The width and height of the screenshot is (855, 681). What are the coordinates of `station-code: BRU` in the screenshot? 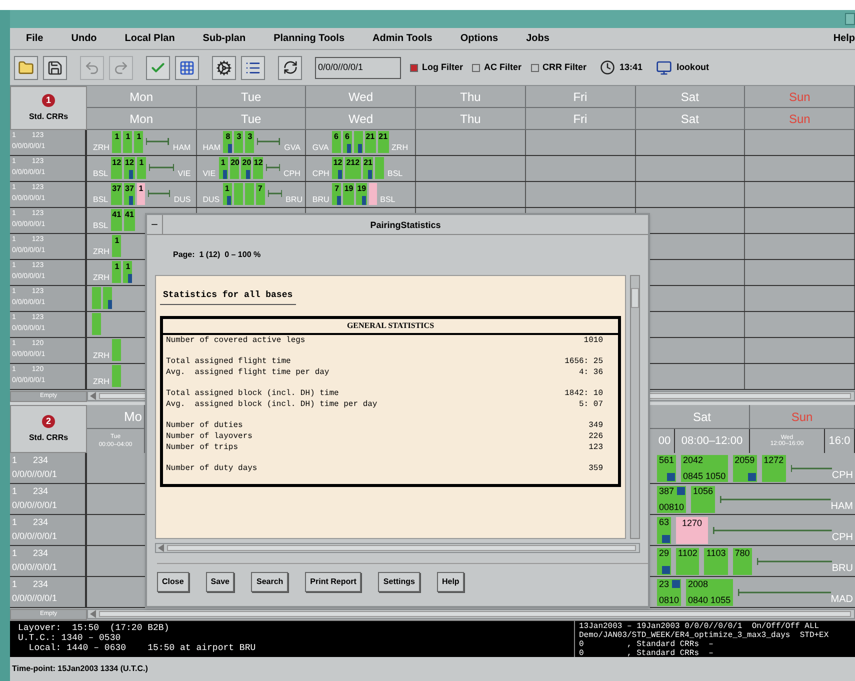 It's located at (842, 569).